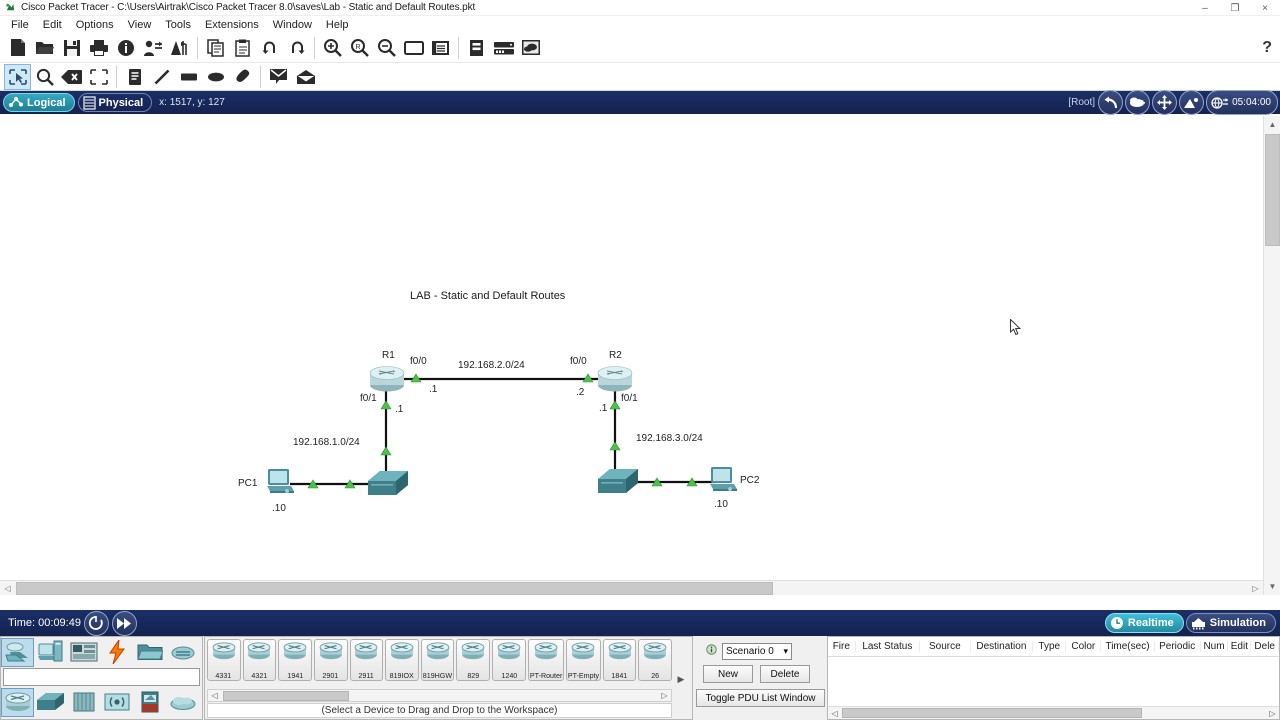  What do you see at coordinates (278, 77) in the screenshot?
I see `simple-pdu-icon` at bounding box center [278, 77].